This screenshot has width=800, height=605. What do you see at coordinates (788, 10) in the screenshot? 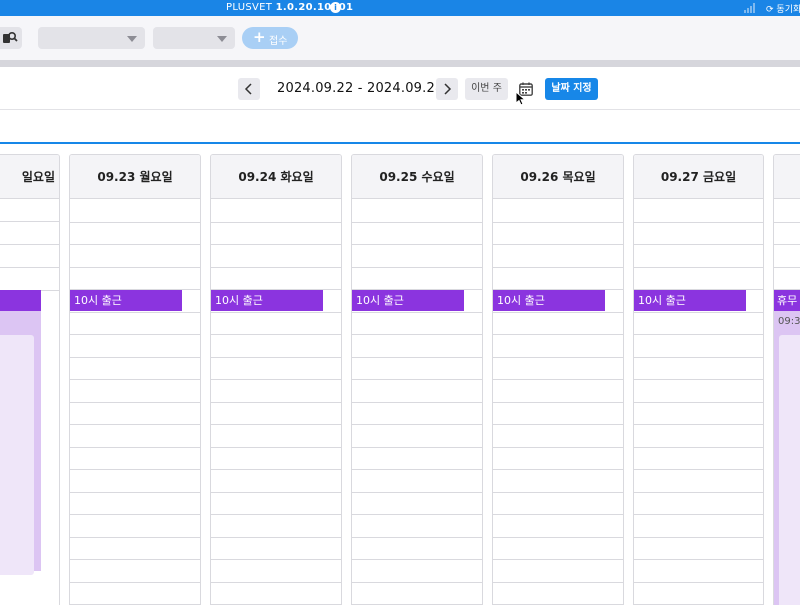
I see `sync-label: 동기화` at bounding box center [788, 10].